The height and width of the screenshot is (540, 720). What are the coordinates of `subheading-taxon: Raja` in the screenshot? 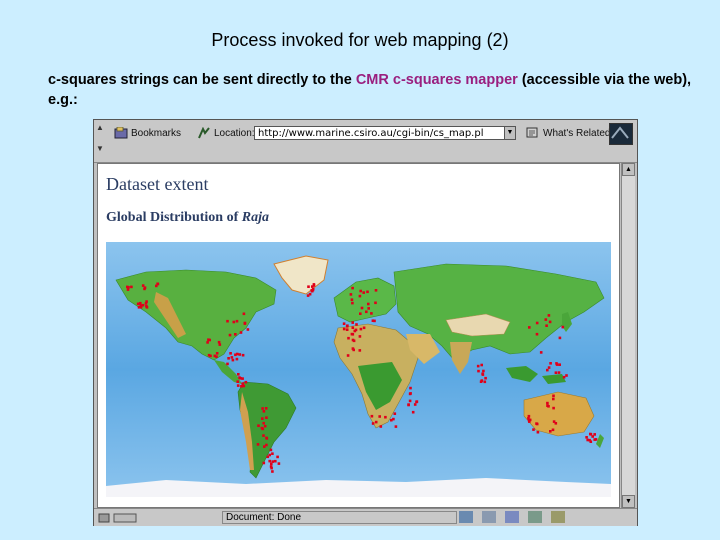 It's located at (255, 217).